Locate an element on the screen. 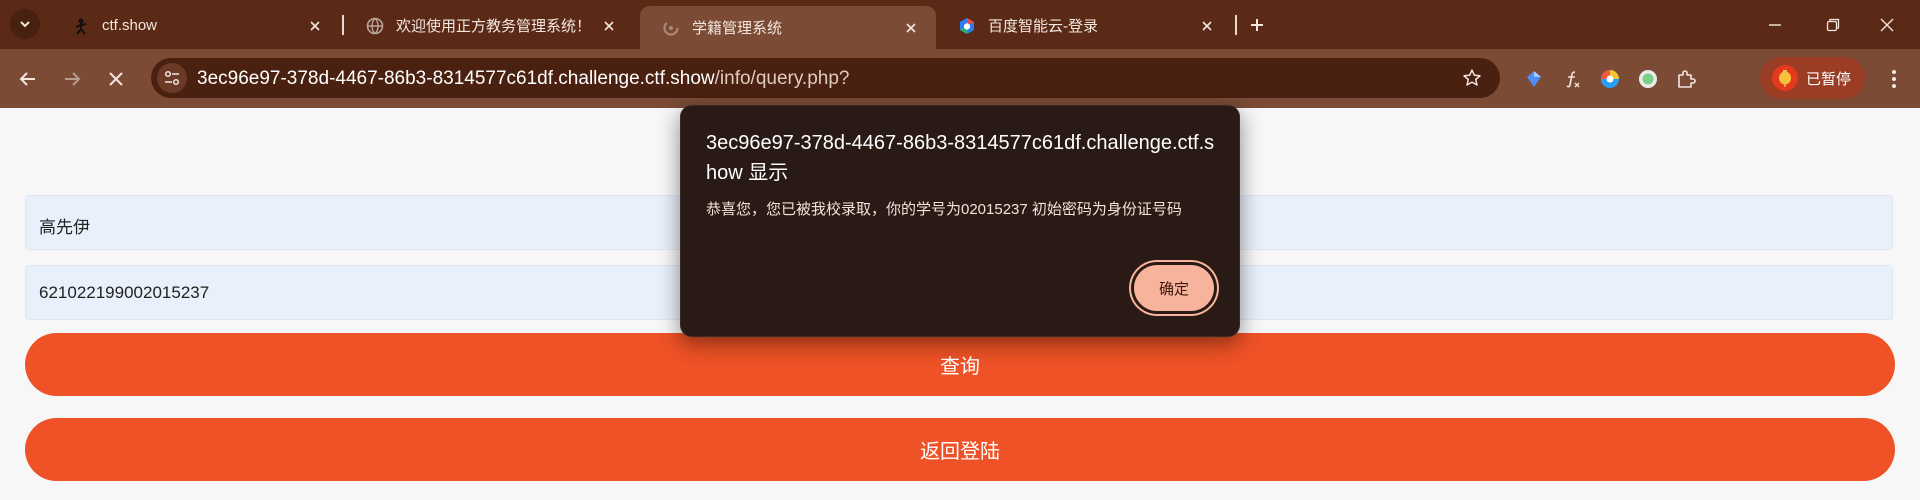 The height and width of the screenshot is (500, 1920). extension-green-dot-icon is located at coordinates (1648, 79).